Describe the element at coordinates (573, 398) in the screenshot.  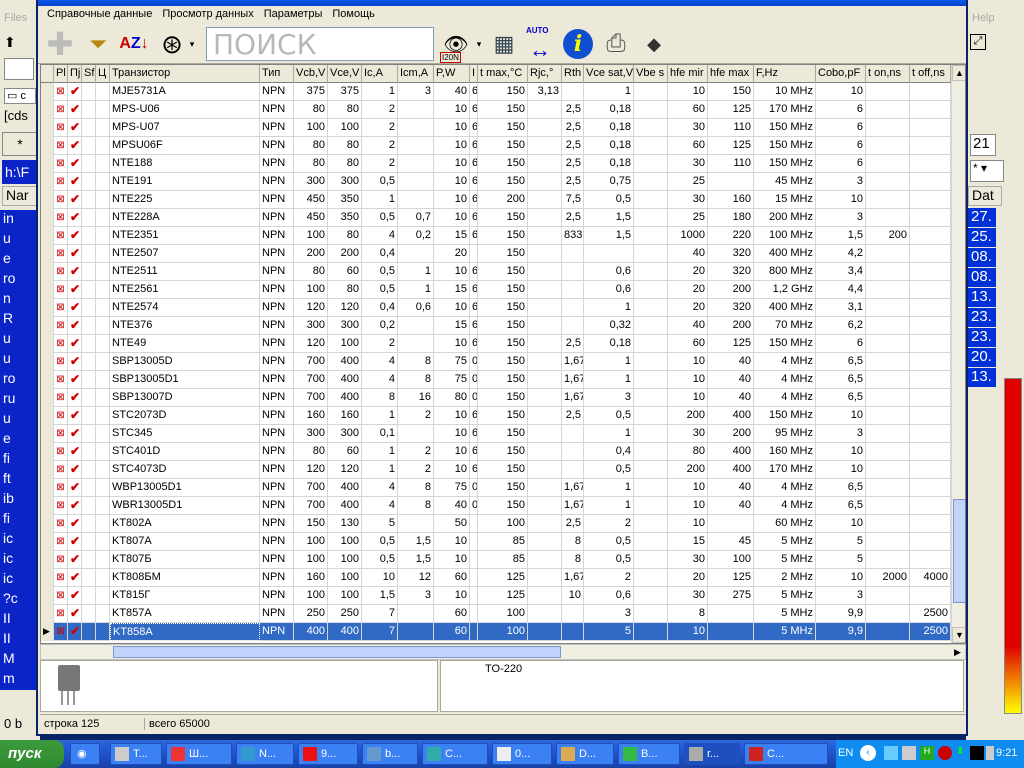
I see `table-cell: 1,67` at that location.